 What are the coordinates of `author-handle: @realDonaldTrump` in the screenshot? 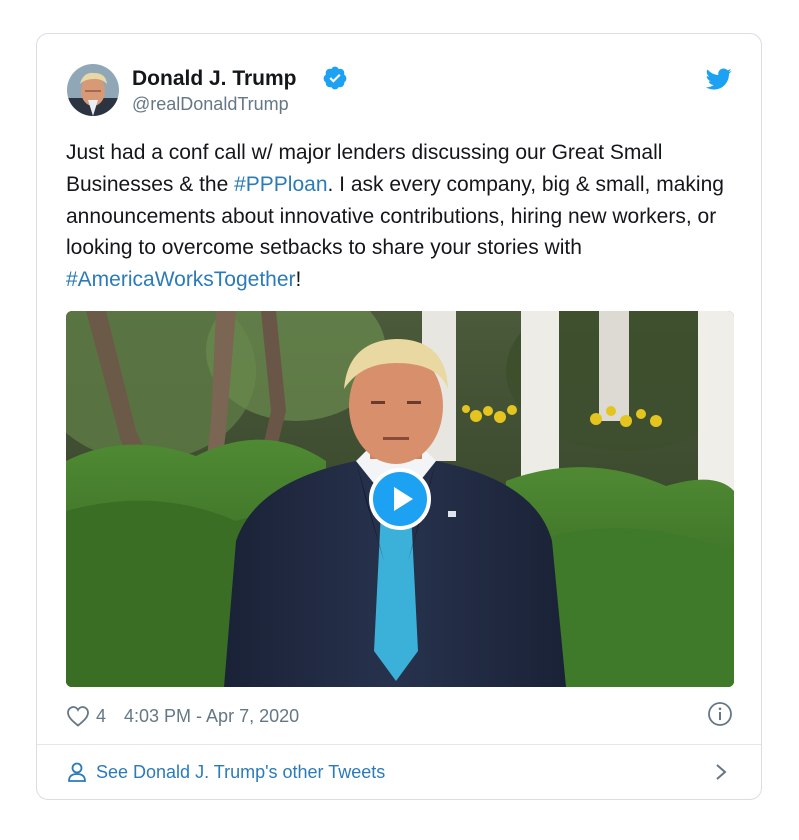 It's located at (210, 104).